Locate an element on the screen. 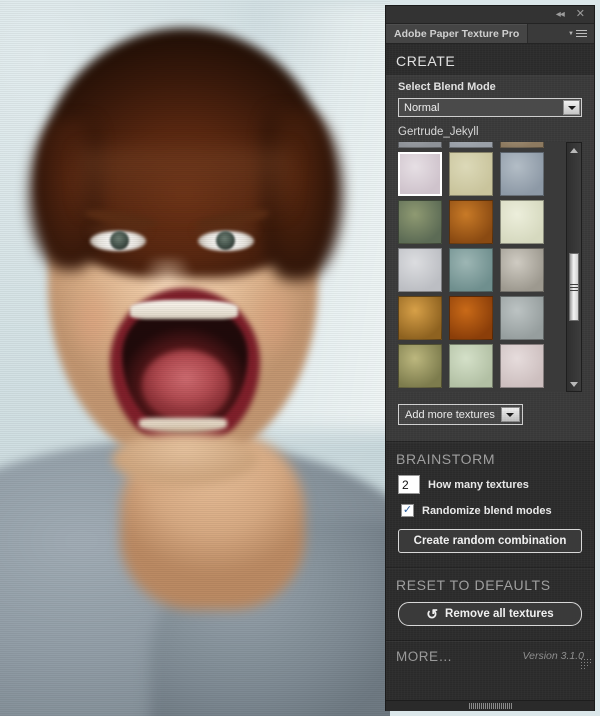 Image resolution: width=600 pixels, height=716 pixels. create-random-combination-button: Create random combination is located at coordinates (490, 541).